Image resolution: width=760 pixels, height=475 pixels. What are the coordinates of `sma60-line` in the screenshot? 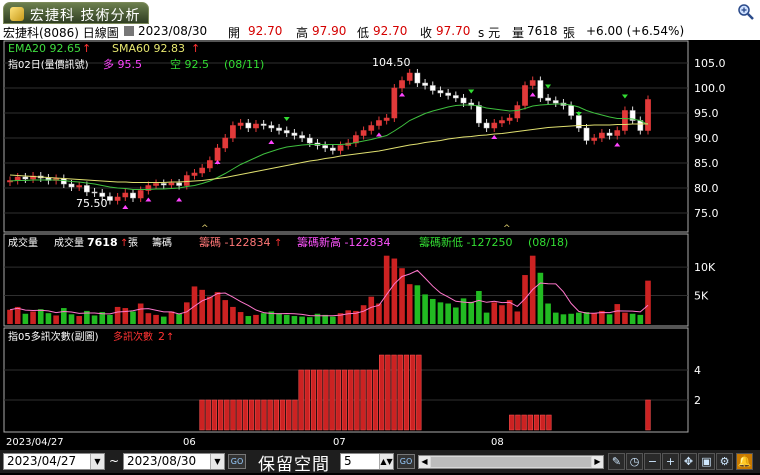 It's located at (329, 153).